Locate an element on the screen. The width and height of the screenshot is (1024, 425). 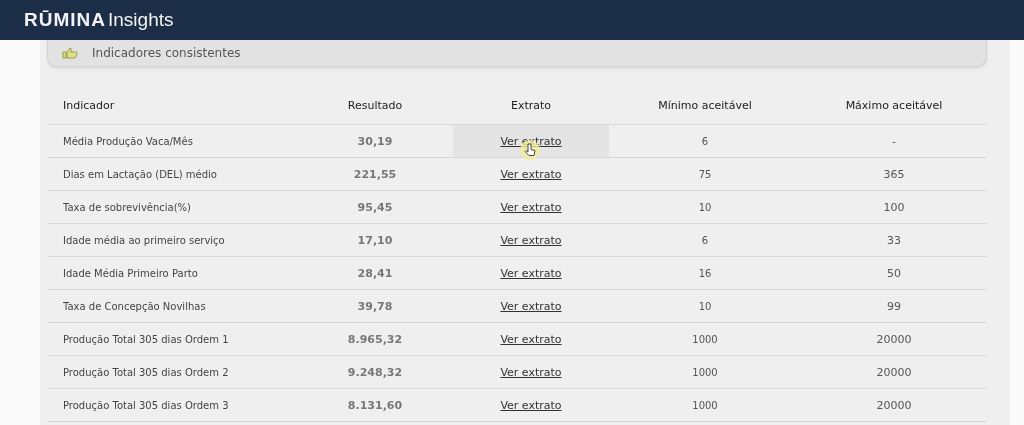
indicator-name: Produção Total 305 dias Ordem 2 is located at coordinates (146, 372).